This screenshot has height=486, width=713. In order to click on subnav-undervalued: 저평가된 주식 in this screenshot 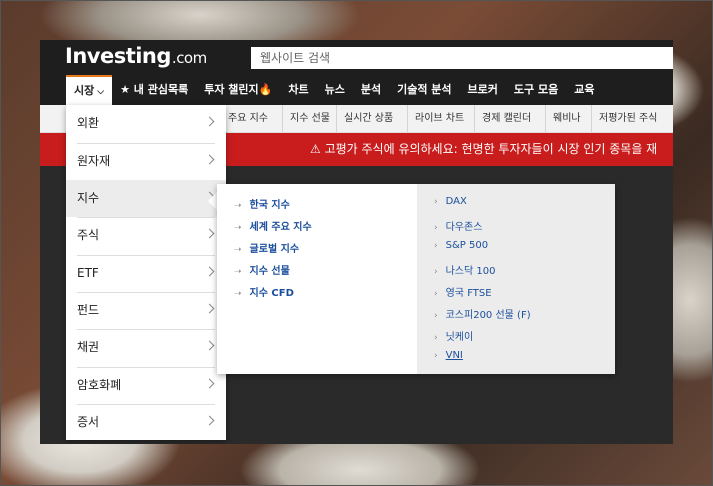, I will do `click(627, 118)`.